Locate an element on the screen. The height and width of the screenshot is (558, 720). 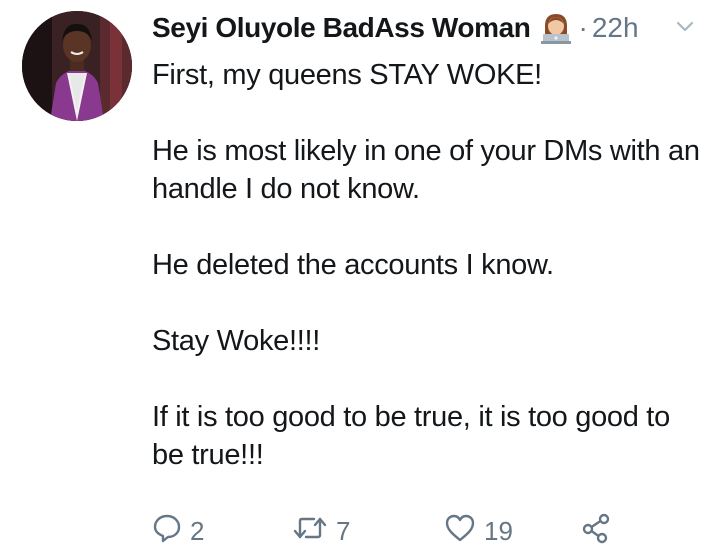
like-button: 19 is located at coordinates (512, 531).